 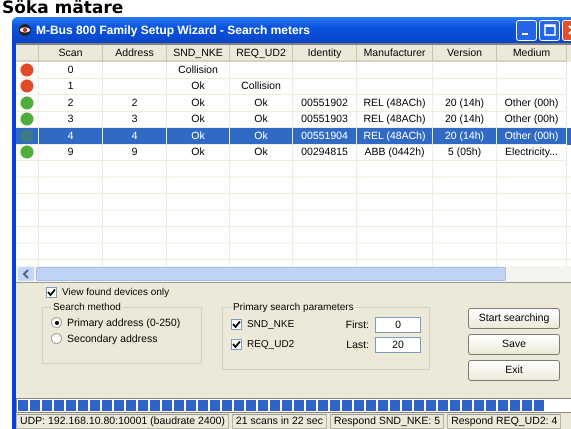 What do you see at coordinates (394, 152) in the screenshot?
I see `table-cell: ABB (0442h)` at bounding box center [394, 152].